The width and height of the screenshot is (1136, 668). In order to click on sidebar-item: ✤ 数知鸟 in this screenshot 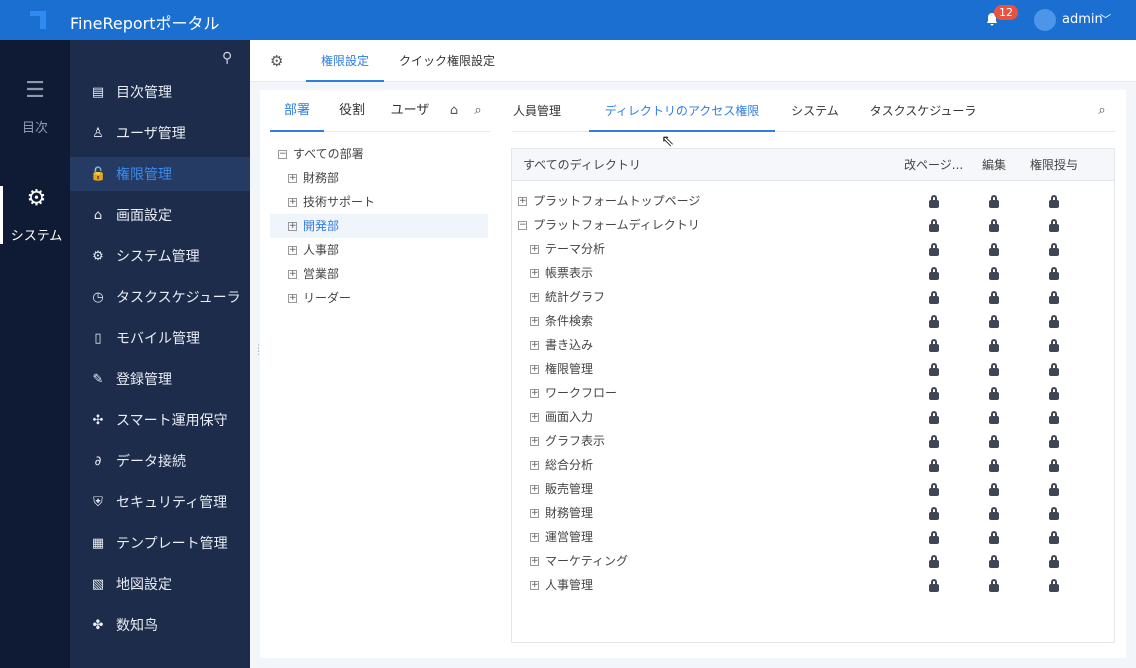, I will do `click(160, 625)`.